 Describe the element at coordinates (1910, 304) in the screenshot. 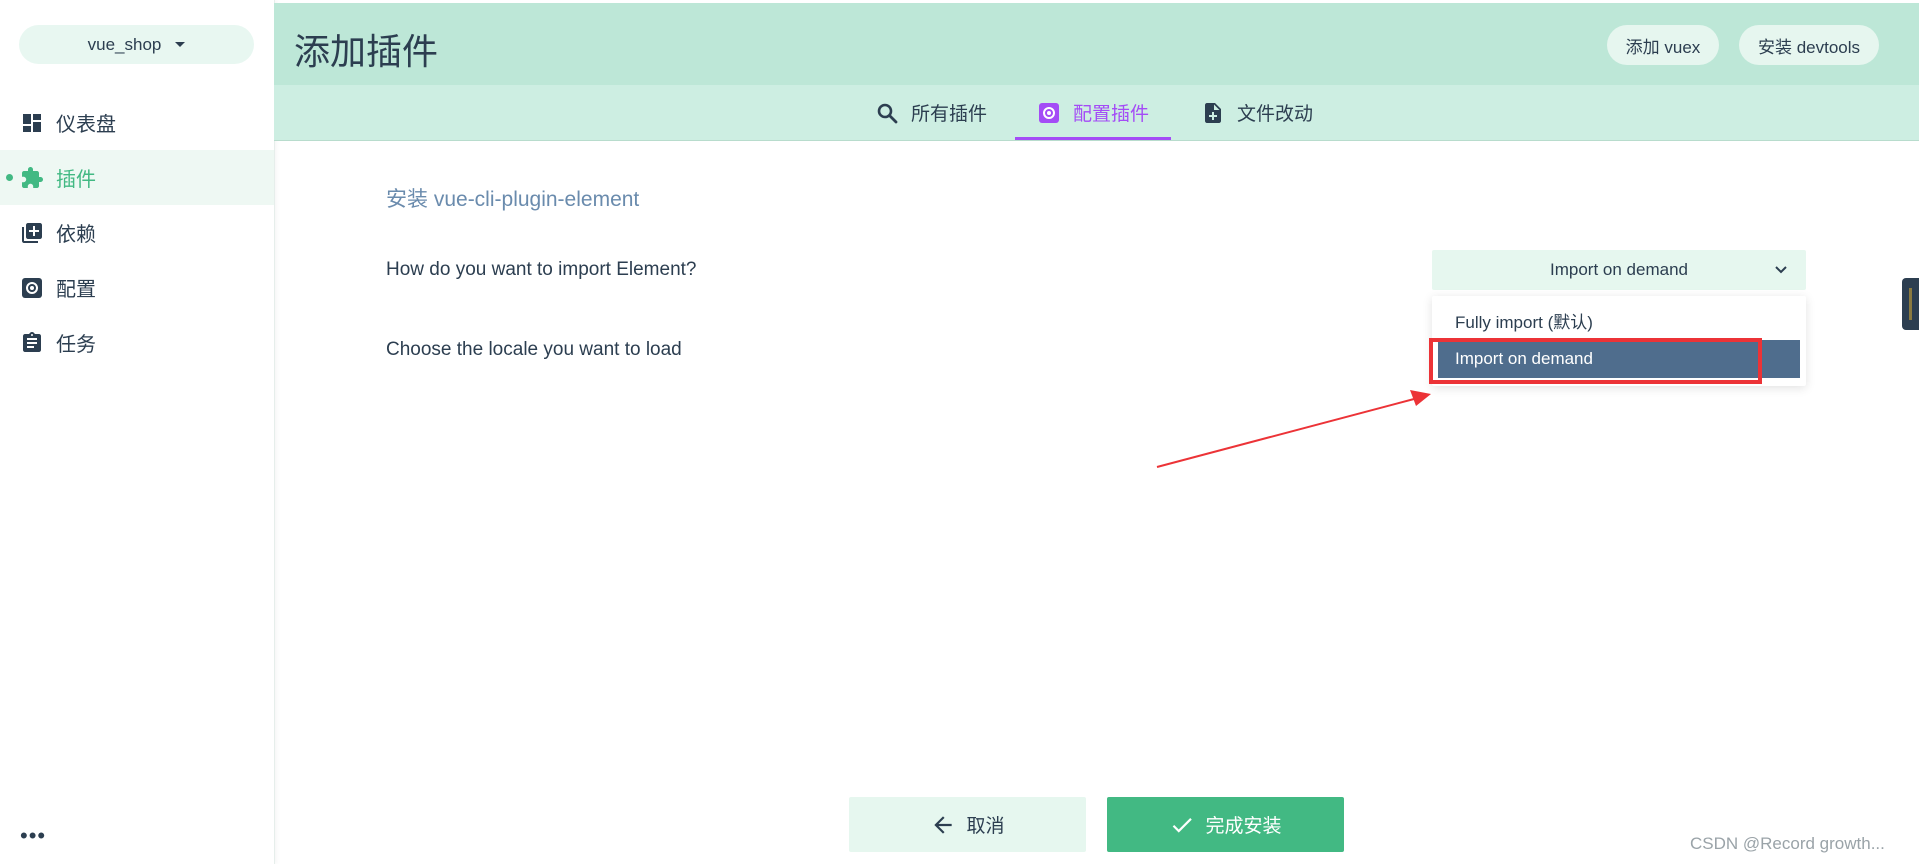

I see `scroll-handle` at that location.